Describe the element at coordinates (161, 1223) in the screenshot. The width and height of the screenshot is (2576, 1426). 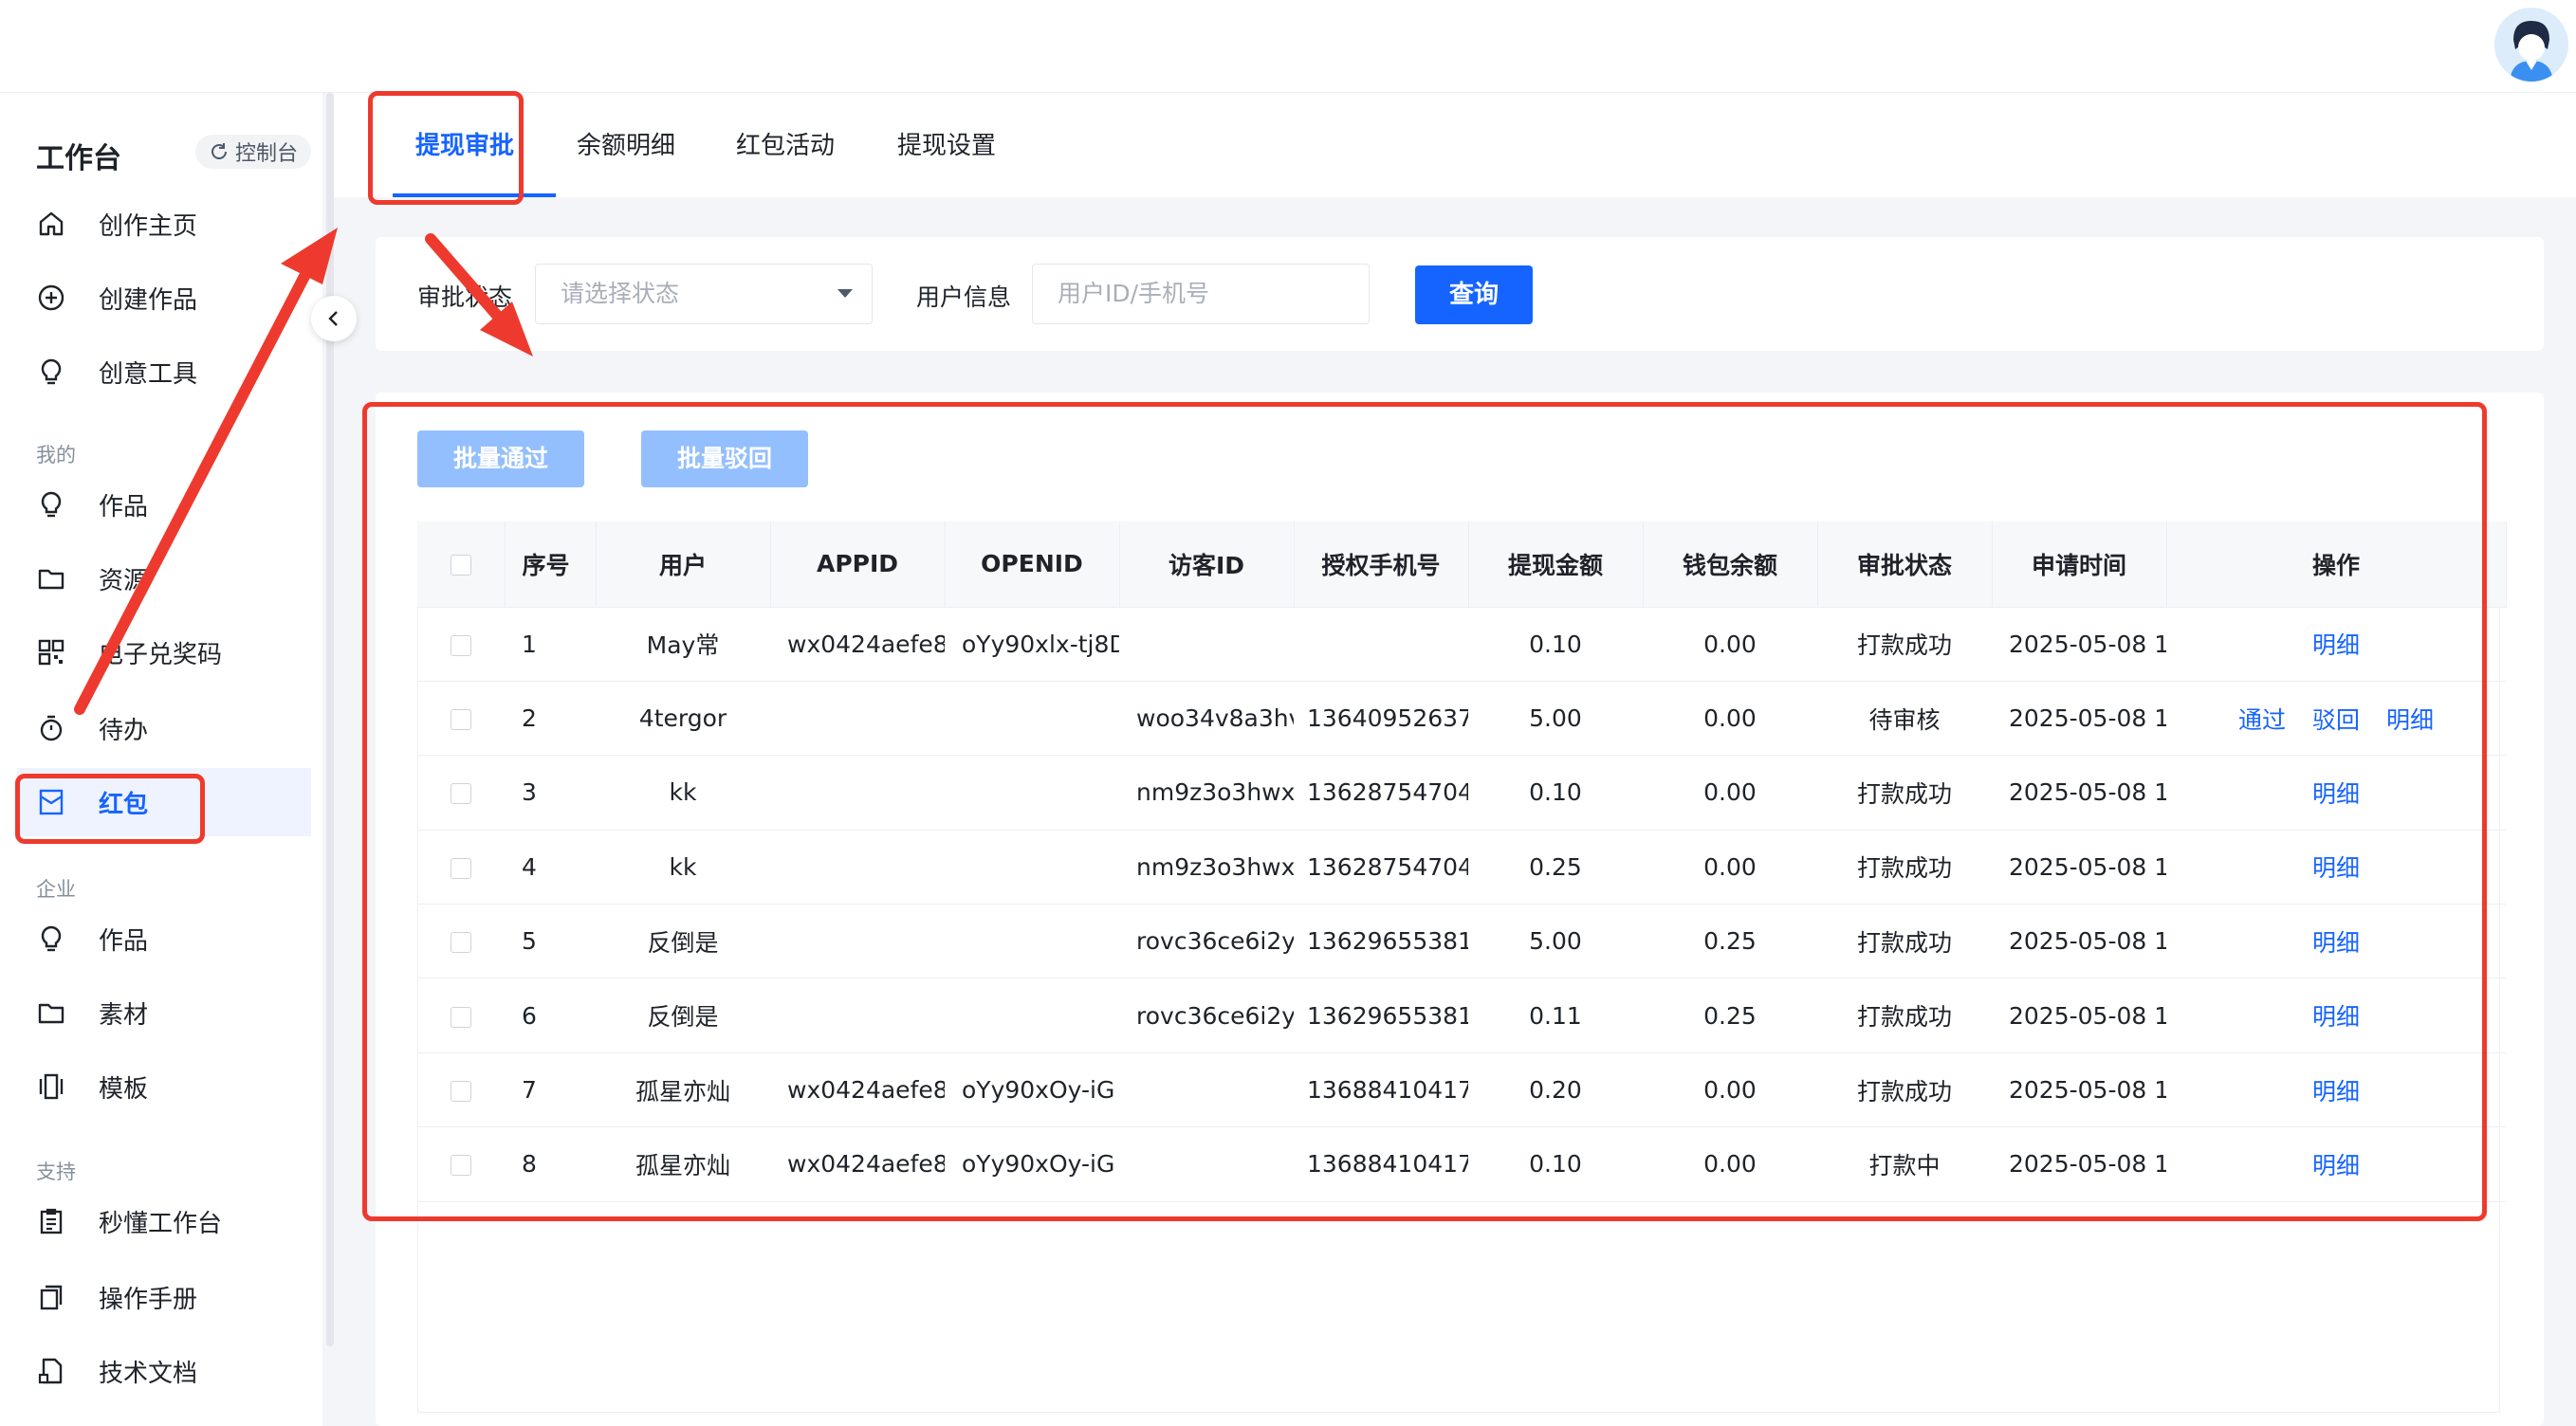
I see `sidebar-item-label: 秒懂工作台` at that location.